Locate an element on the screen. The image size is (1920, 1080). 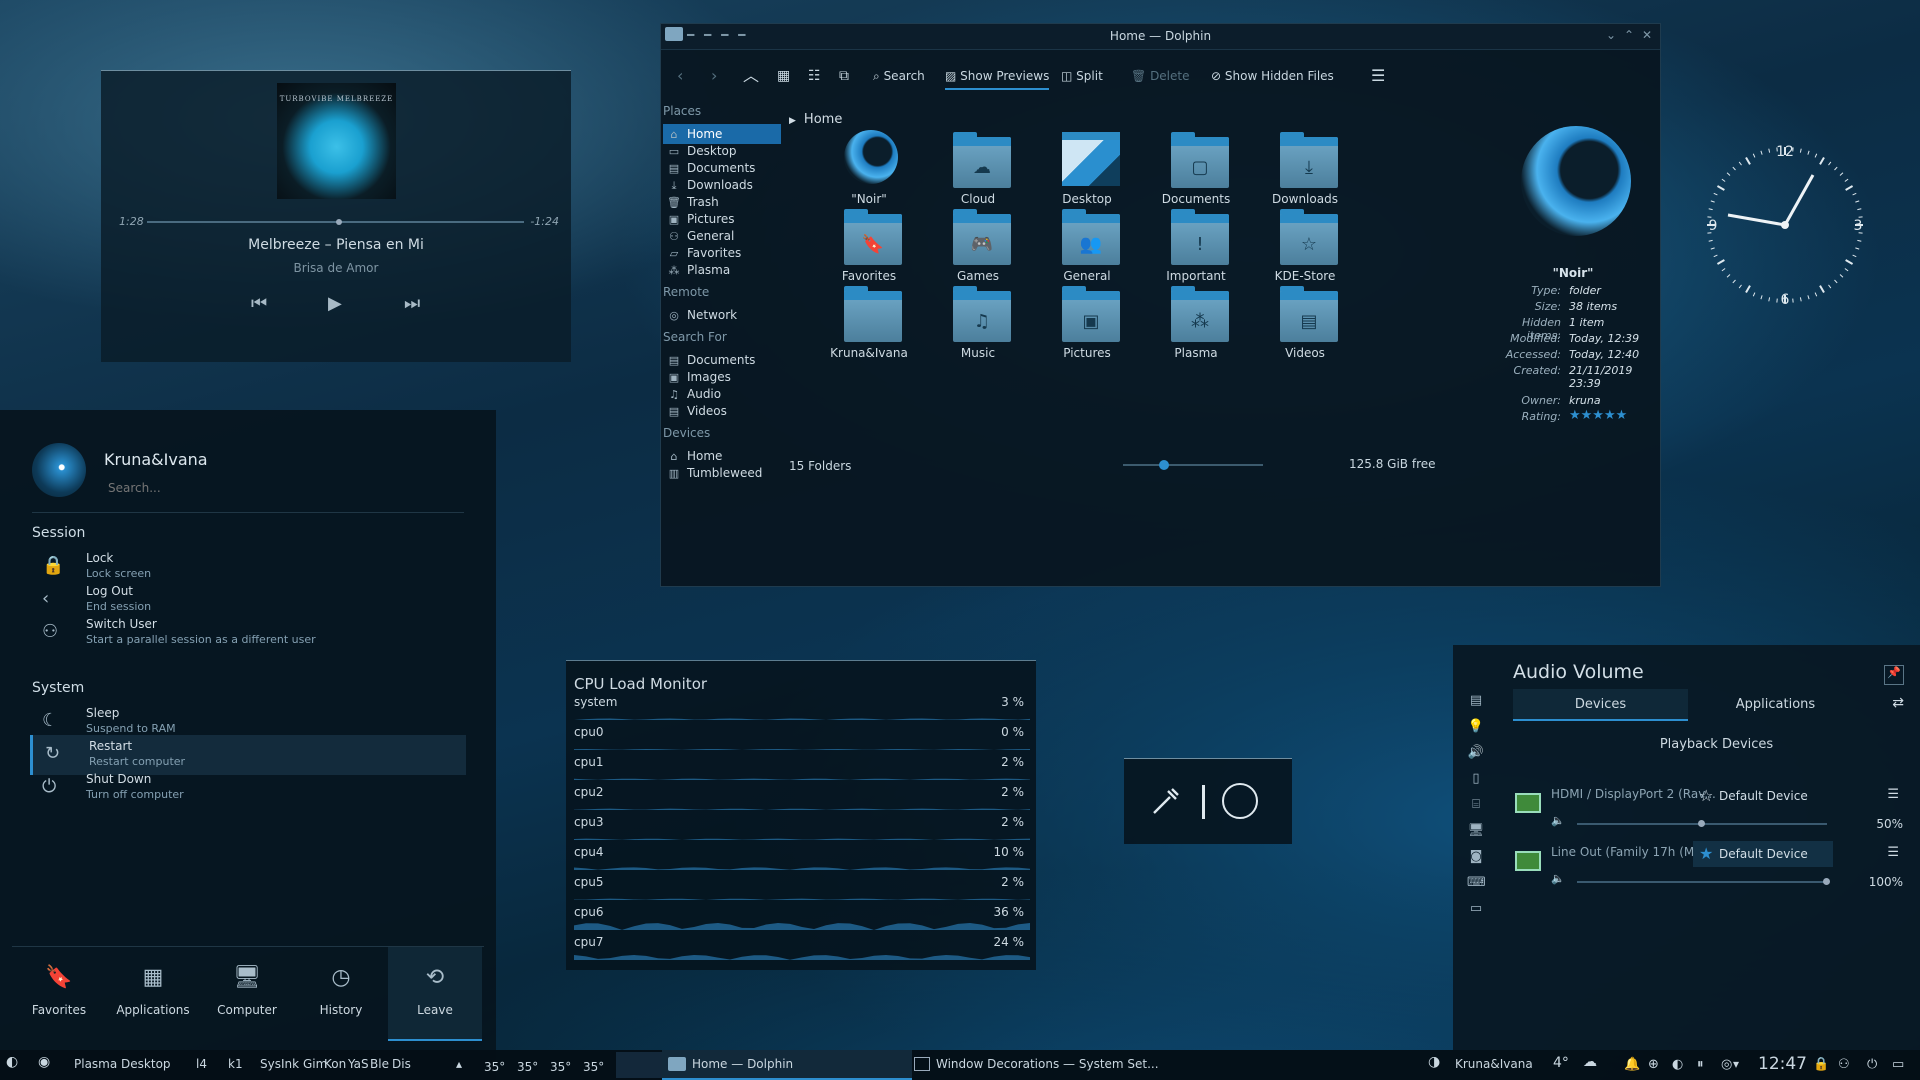
folder-item: ▣ Pictures is located at coordinates (1087, 323).